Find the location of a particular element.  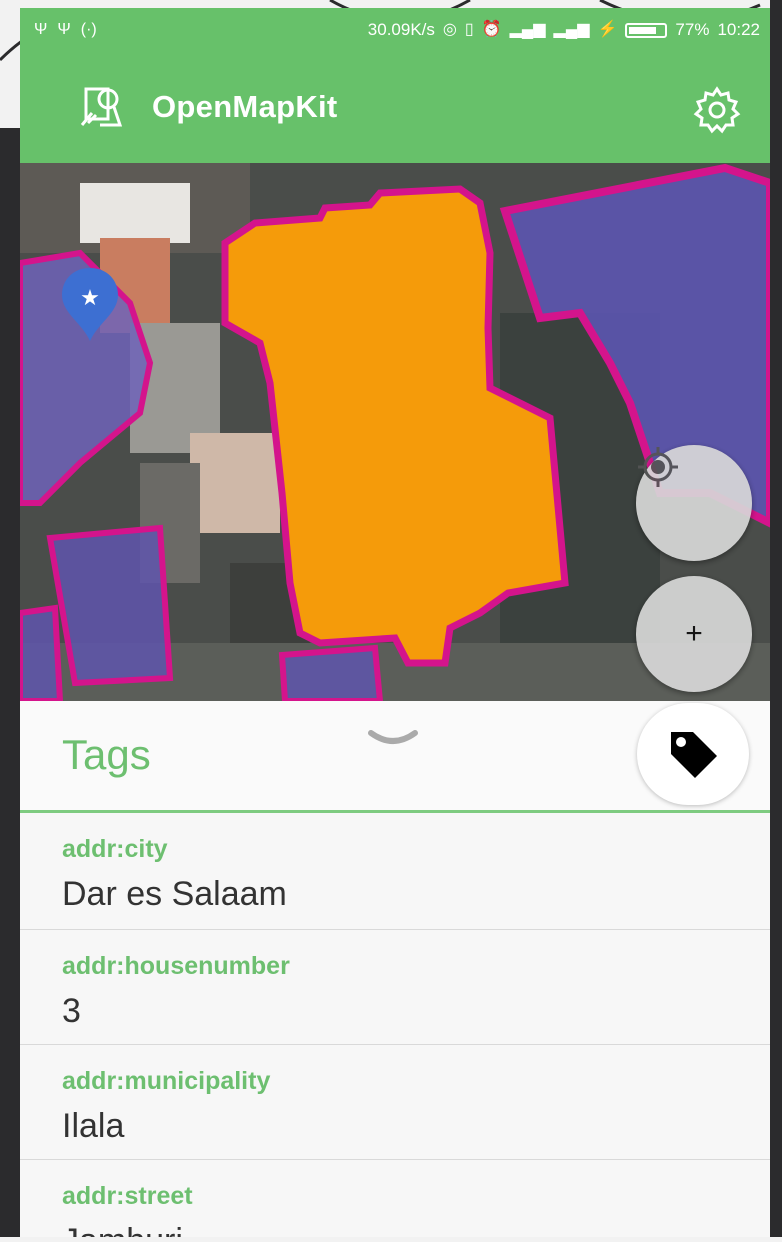

tag-row: addr:housenumber 3 is located at coordinates (395, 987).